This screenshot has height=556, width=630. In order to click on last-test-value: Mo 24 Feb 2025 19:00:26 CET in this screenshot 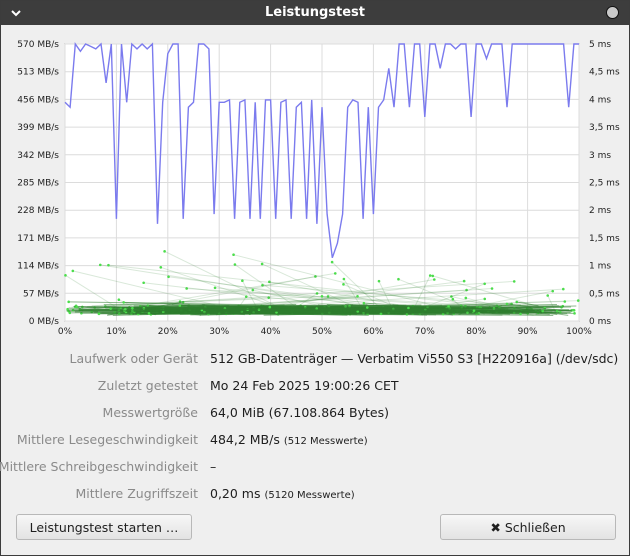, I will do `click(304, 385)`.